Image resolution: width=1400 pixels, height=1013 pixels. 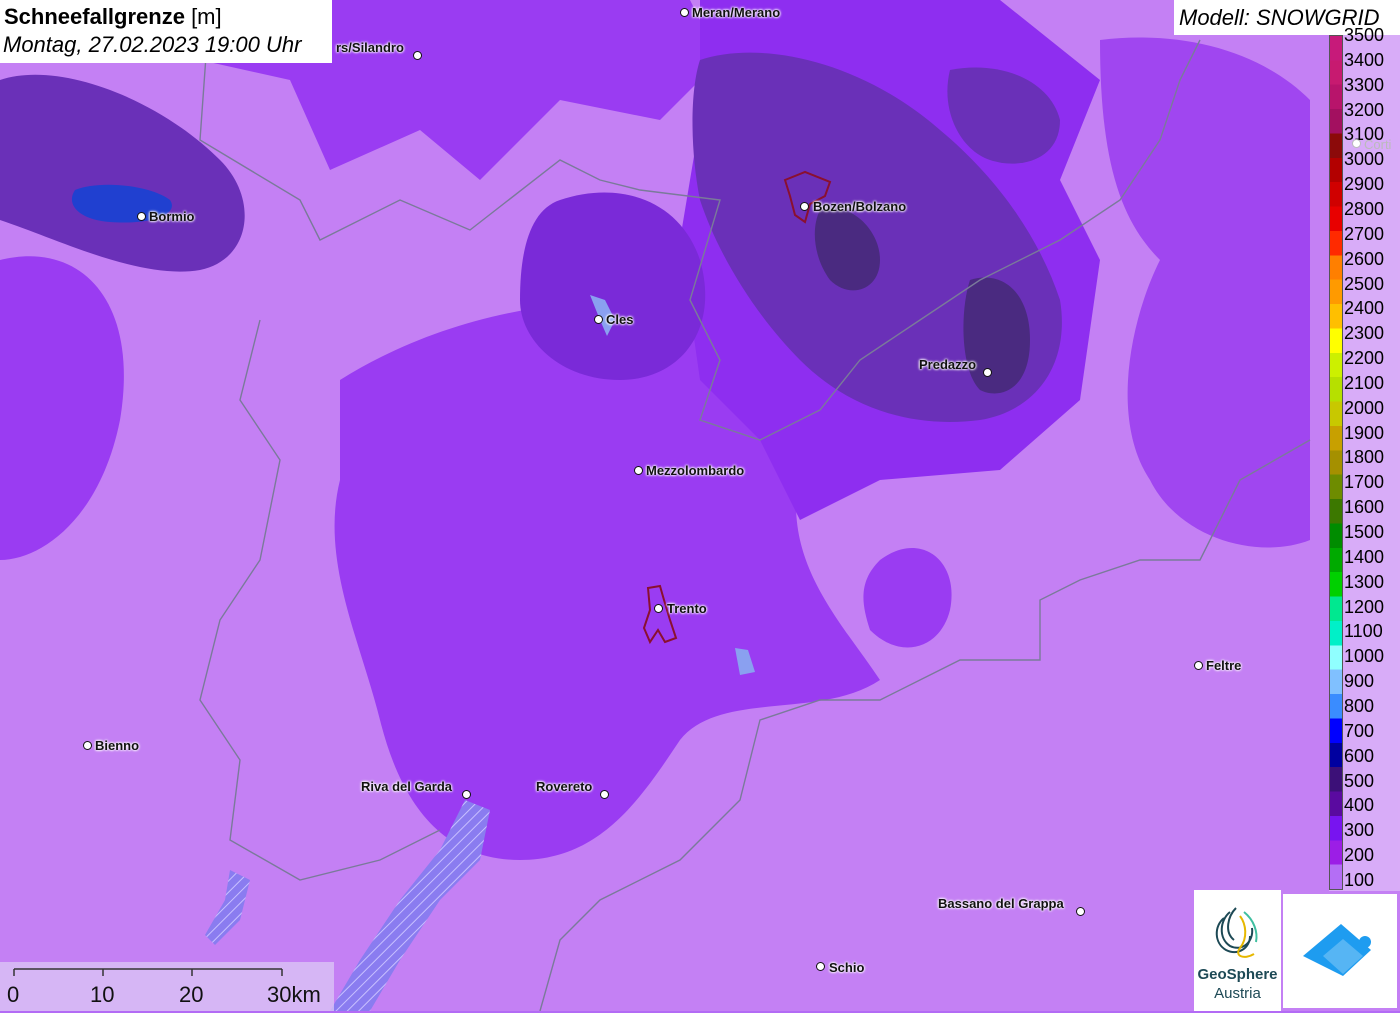 What do you see at coordinates (1080, 911) in the screenshot?
I see `place-dot-bassano` at bounding box center [1080, 911].